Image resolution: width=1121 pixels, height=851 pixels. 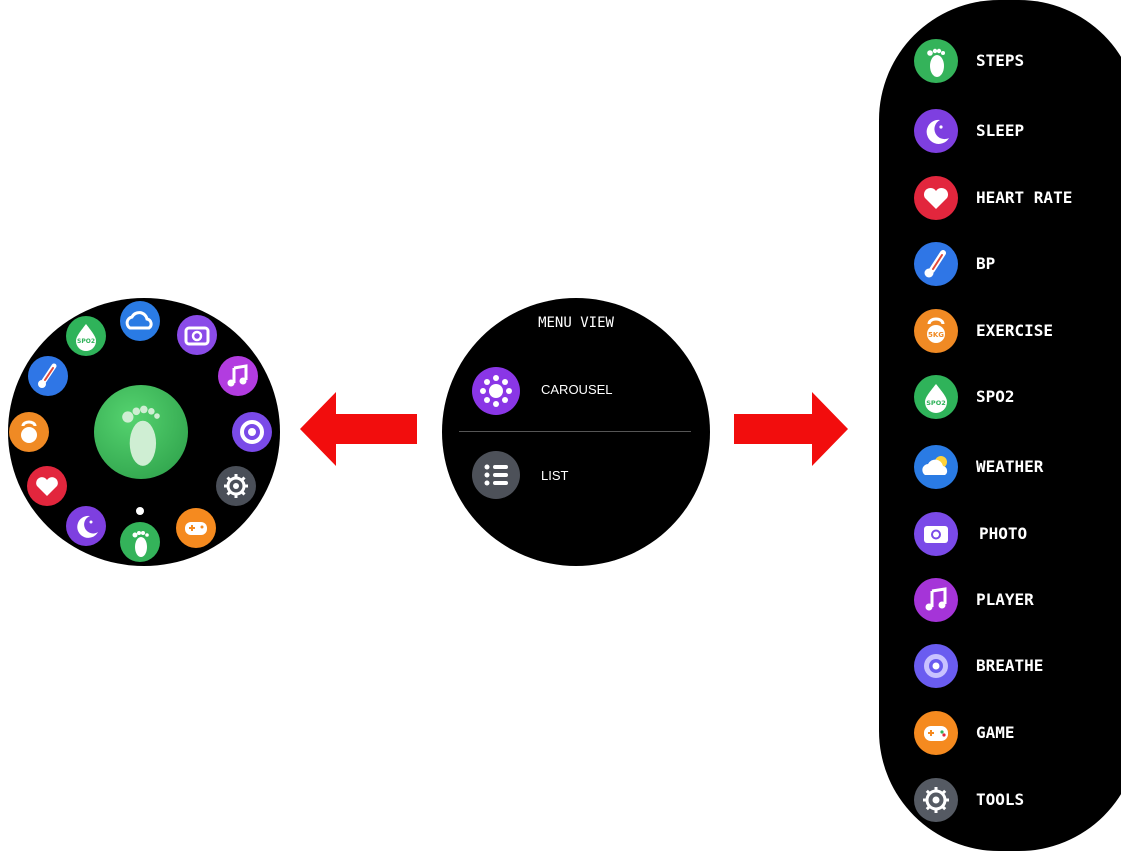 I want to click on list-icon, so click(x=496, y=475).